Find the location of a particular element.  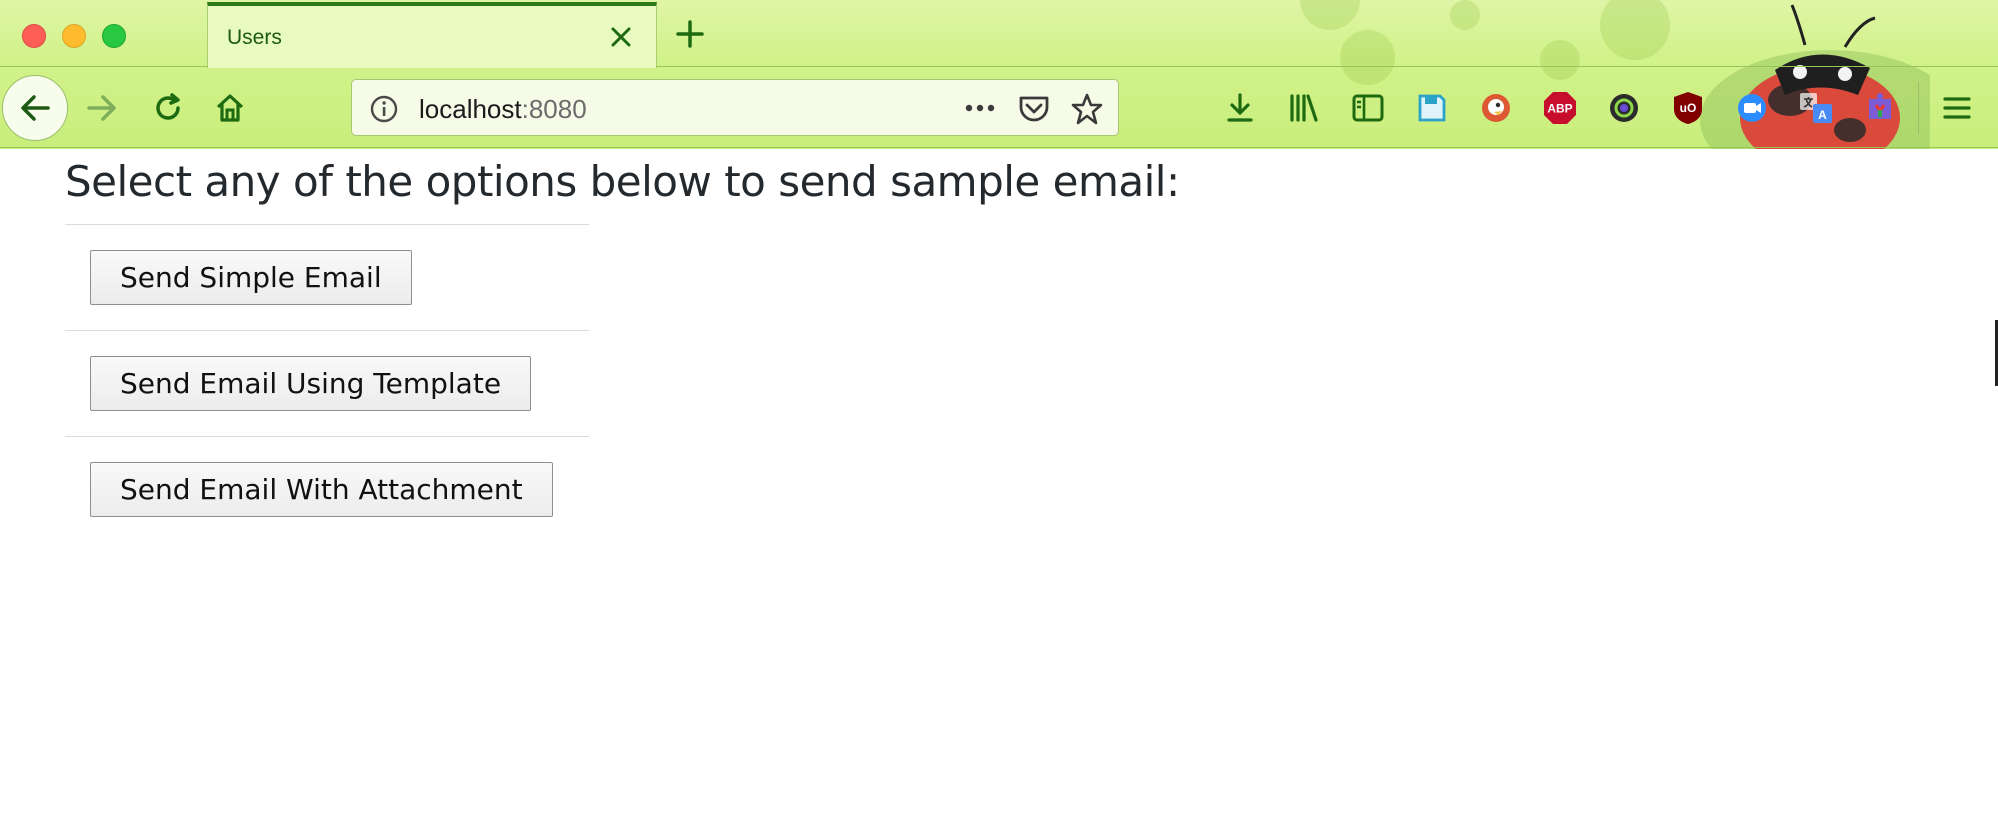

zoom-icon is located at coordinates (1752, 108).